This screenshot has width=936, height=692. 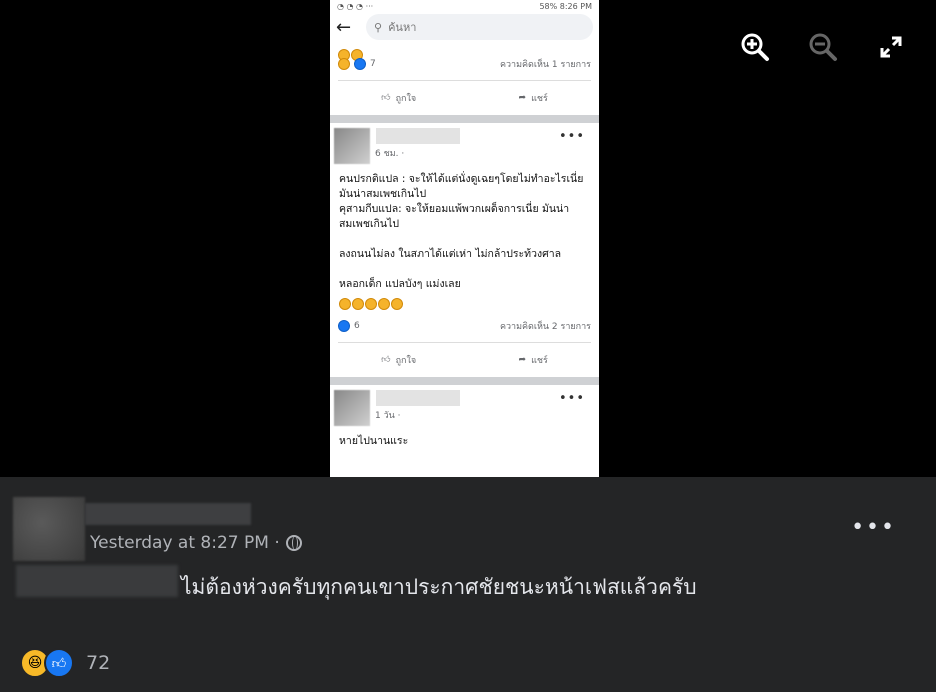 I want to click on post1-actions: 👍︎ ถูกใจ ➦ แชร์, so click(x=464, y=98).